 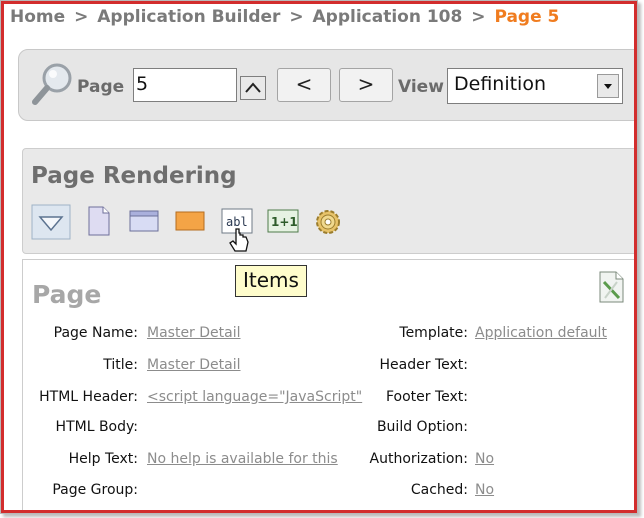 What do you see at coordinates (190, 221) in the screenshot?
I see `region-tab-icon` at bounding box center [190, 221].